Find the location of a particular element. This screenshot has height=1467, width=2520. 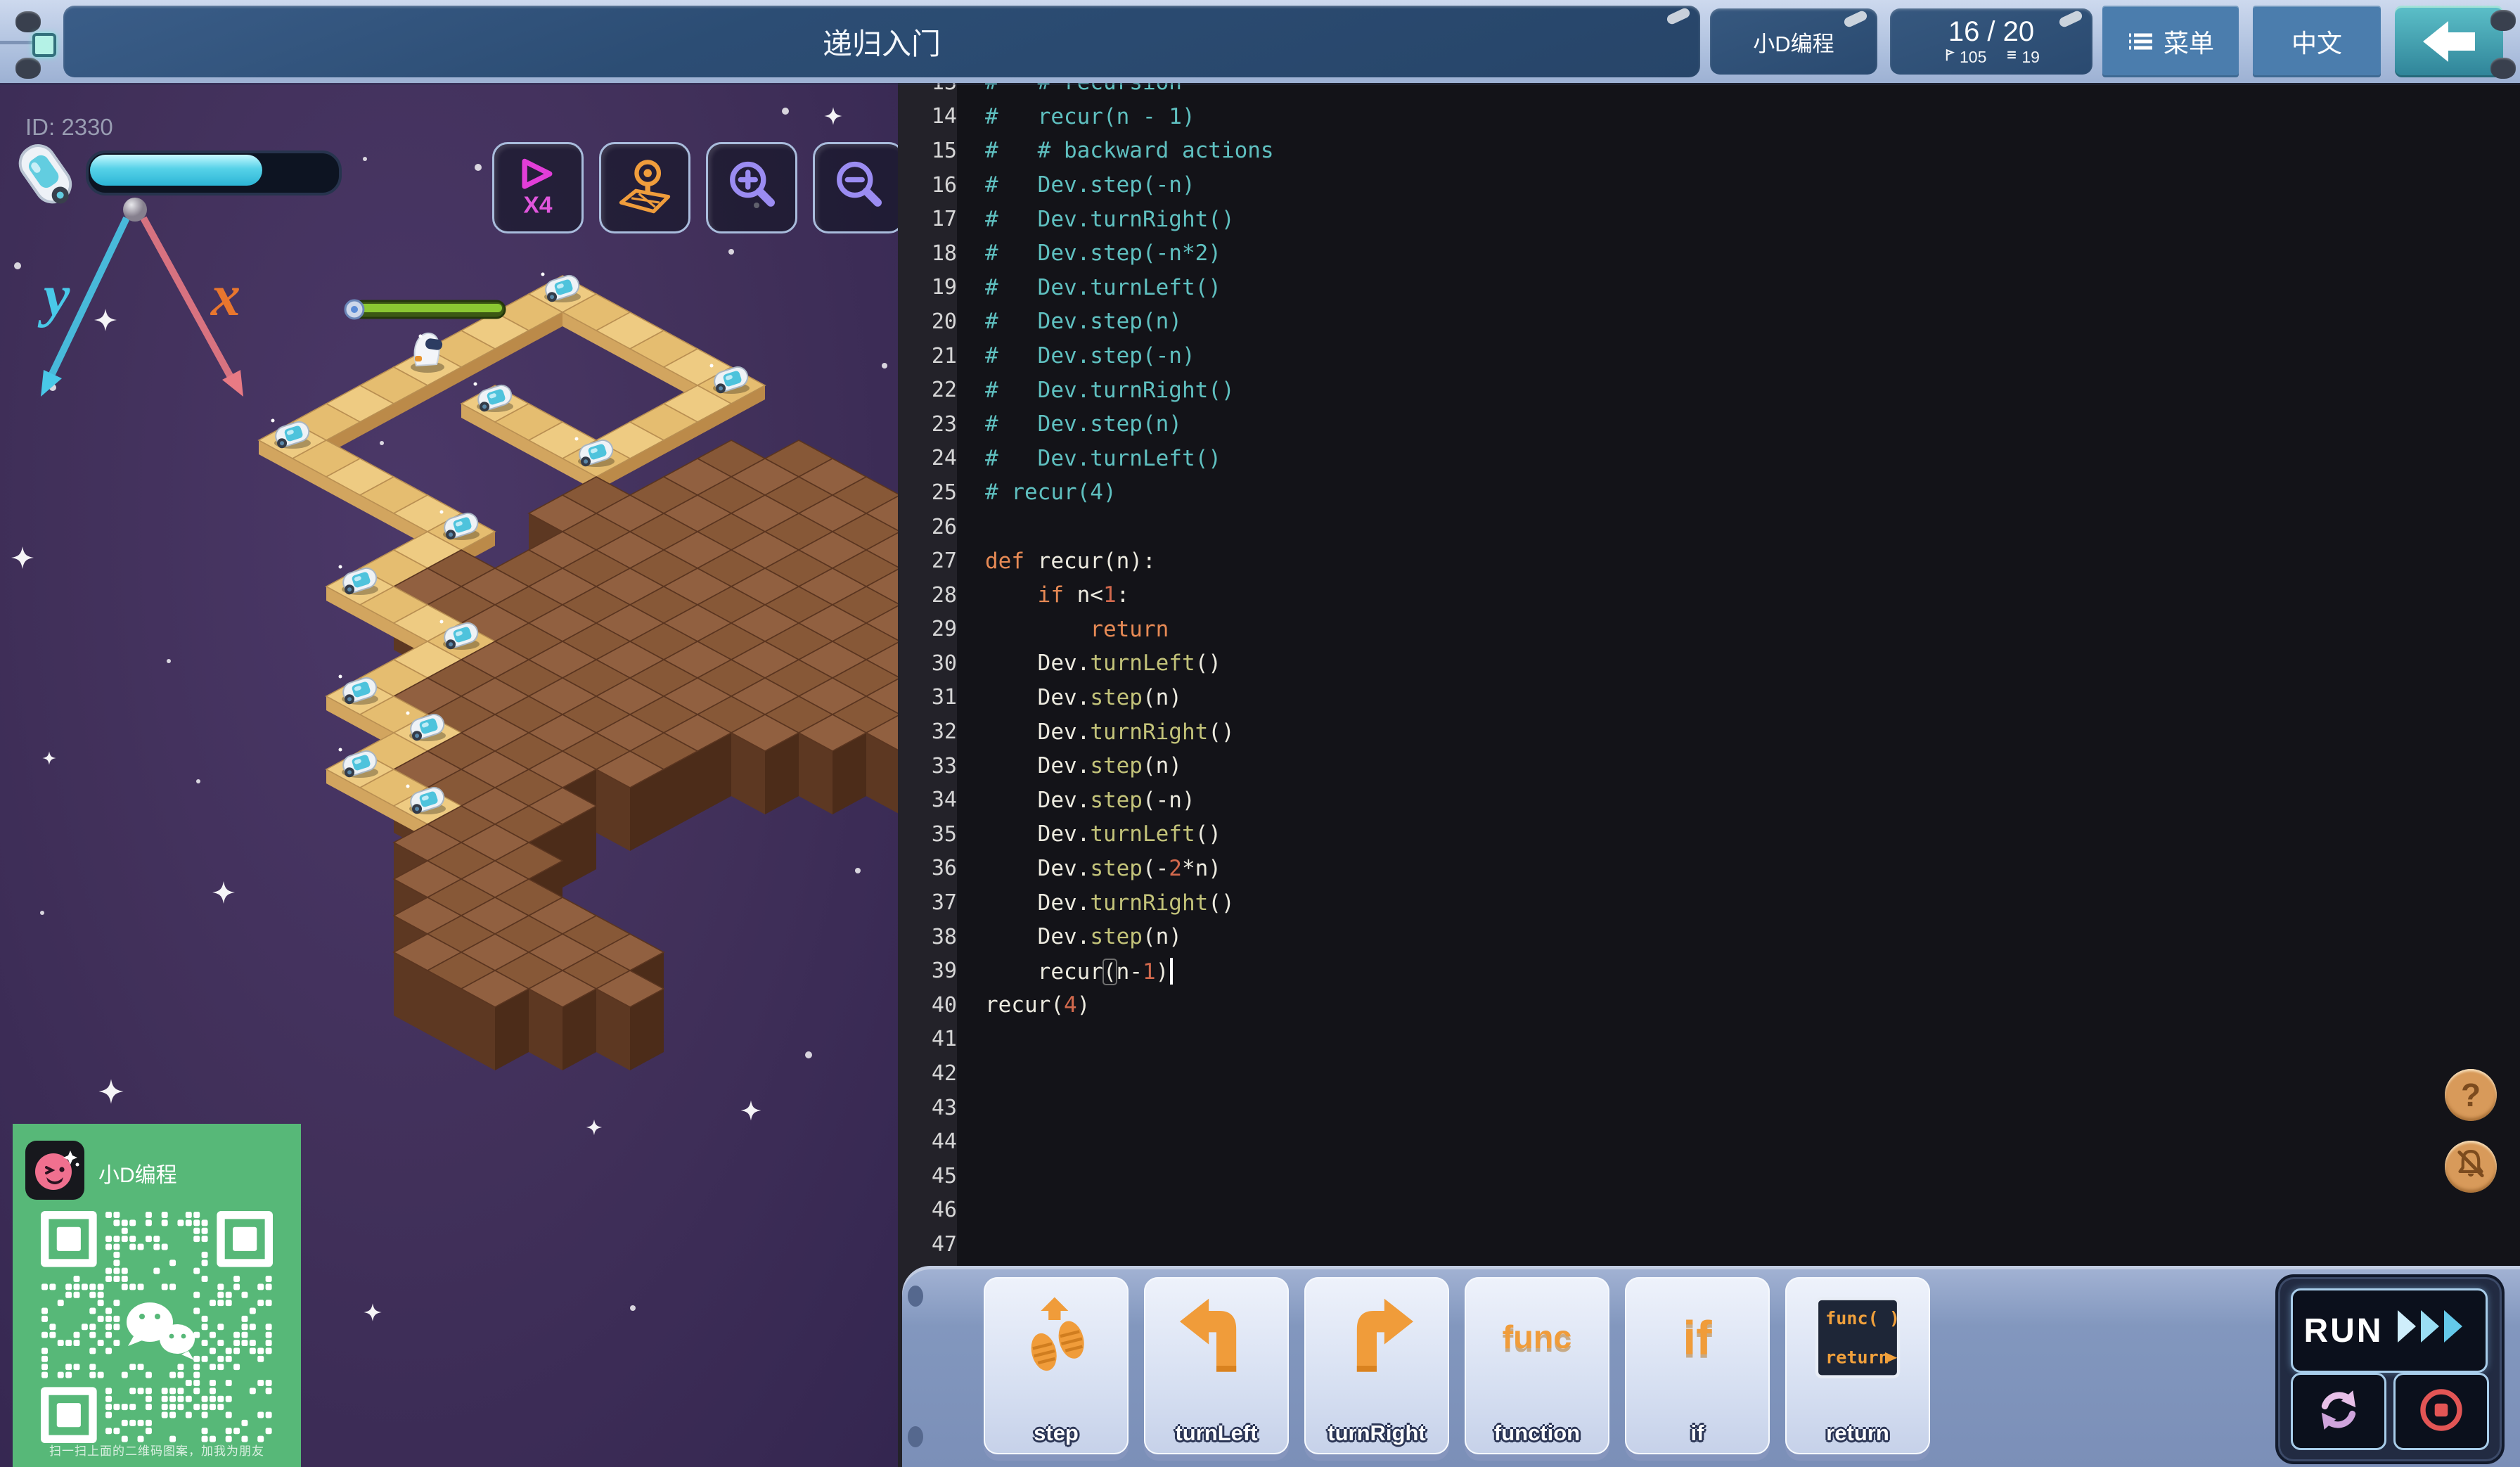

progress-button: 16 / 20 105 19 is located at coordinates (1991, 41).